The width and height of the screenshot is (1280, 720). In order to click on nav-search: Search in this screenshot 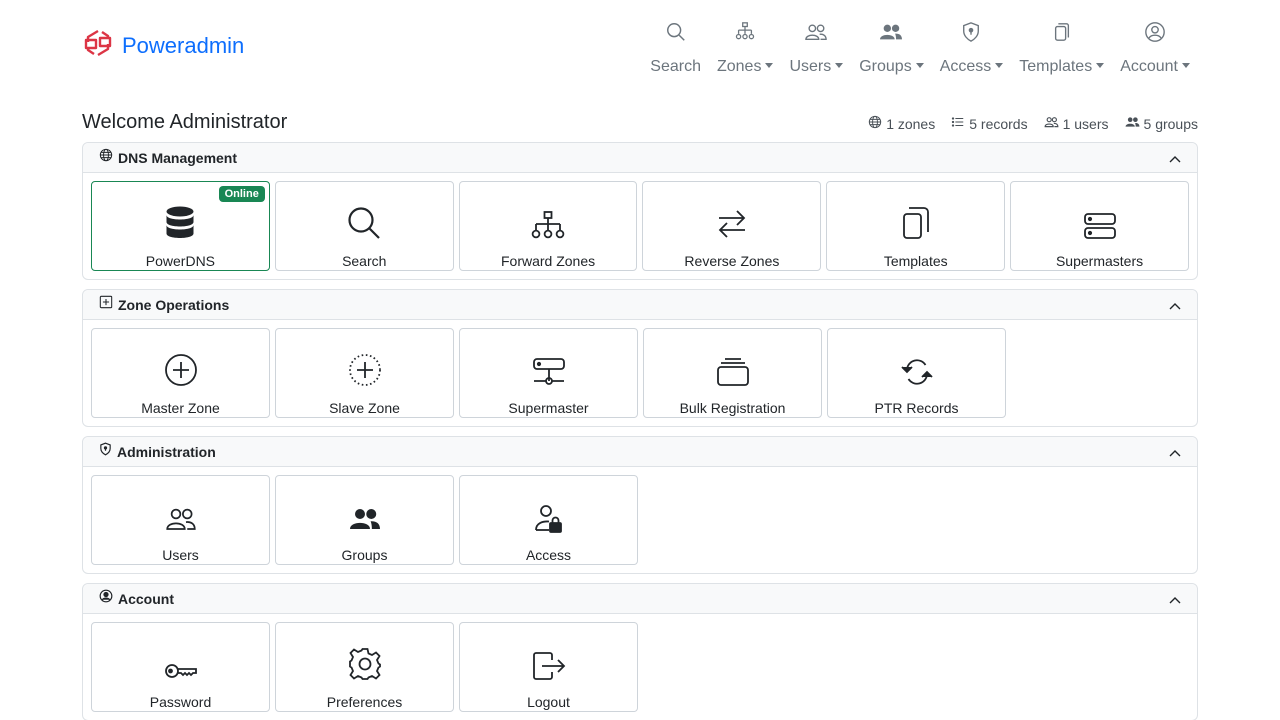, I will do `click(675, 47)`.